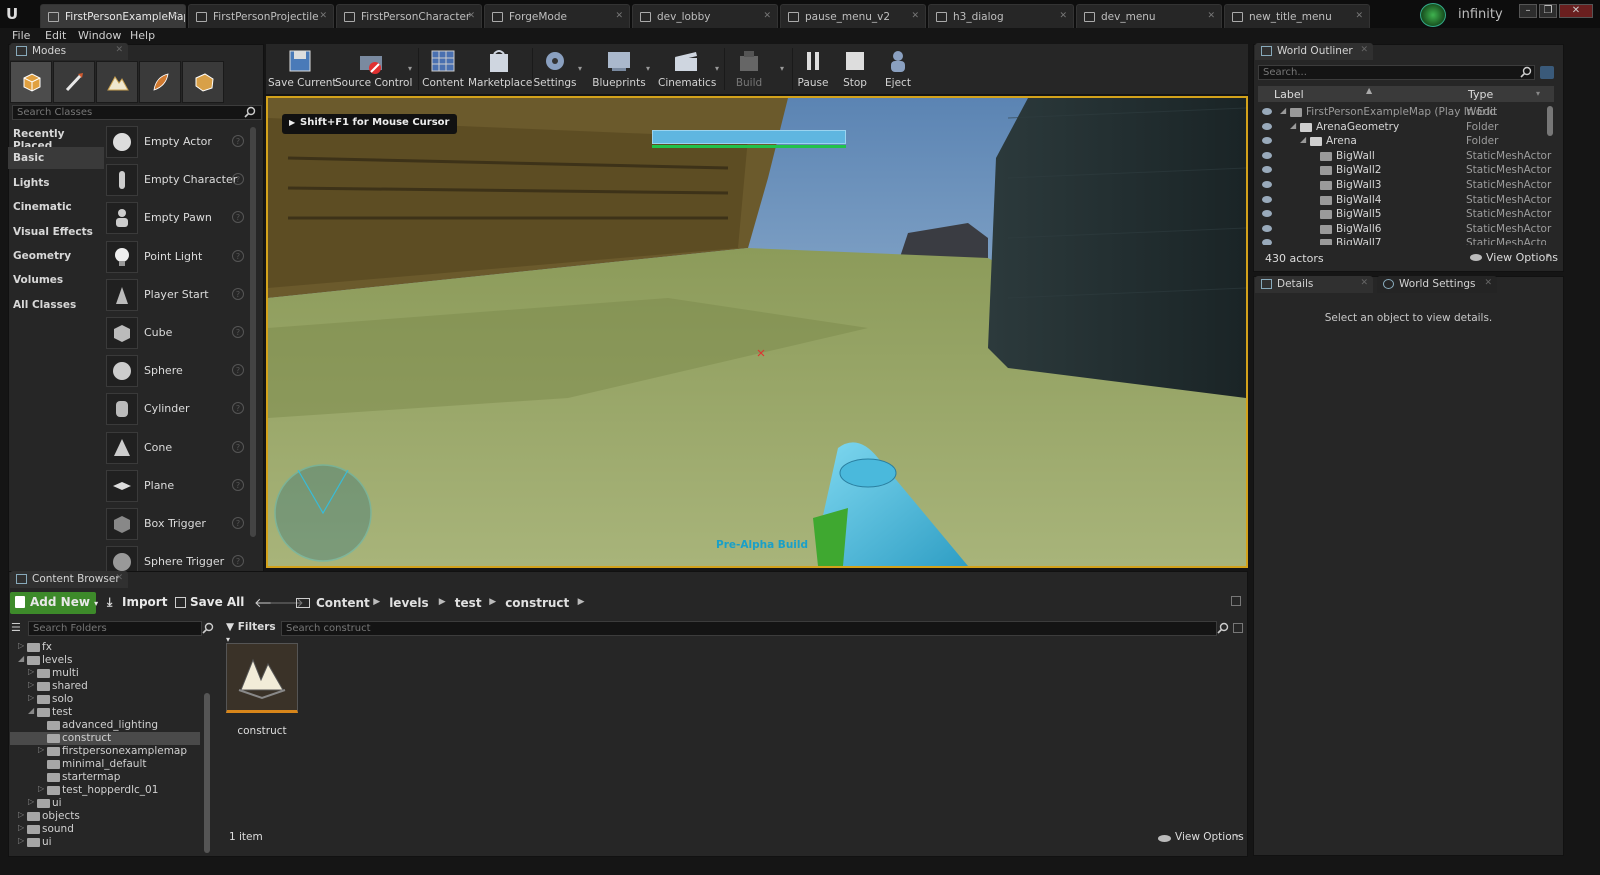 The image size is (1600, 875). Describe the element at coordinates (21, 35) in the screenshot. I see `menu-file: File` at that location.